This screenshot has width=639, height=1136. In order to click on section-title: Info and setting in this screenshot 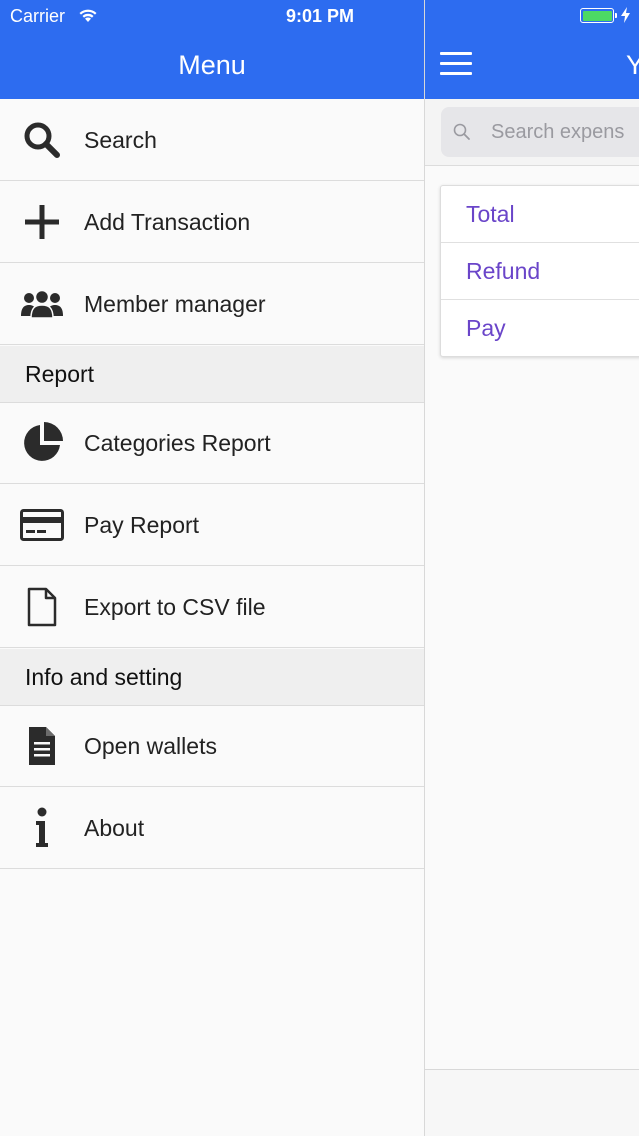, I will do `click(104, 677)`.